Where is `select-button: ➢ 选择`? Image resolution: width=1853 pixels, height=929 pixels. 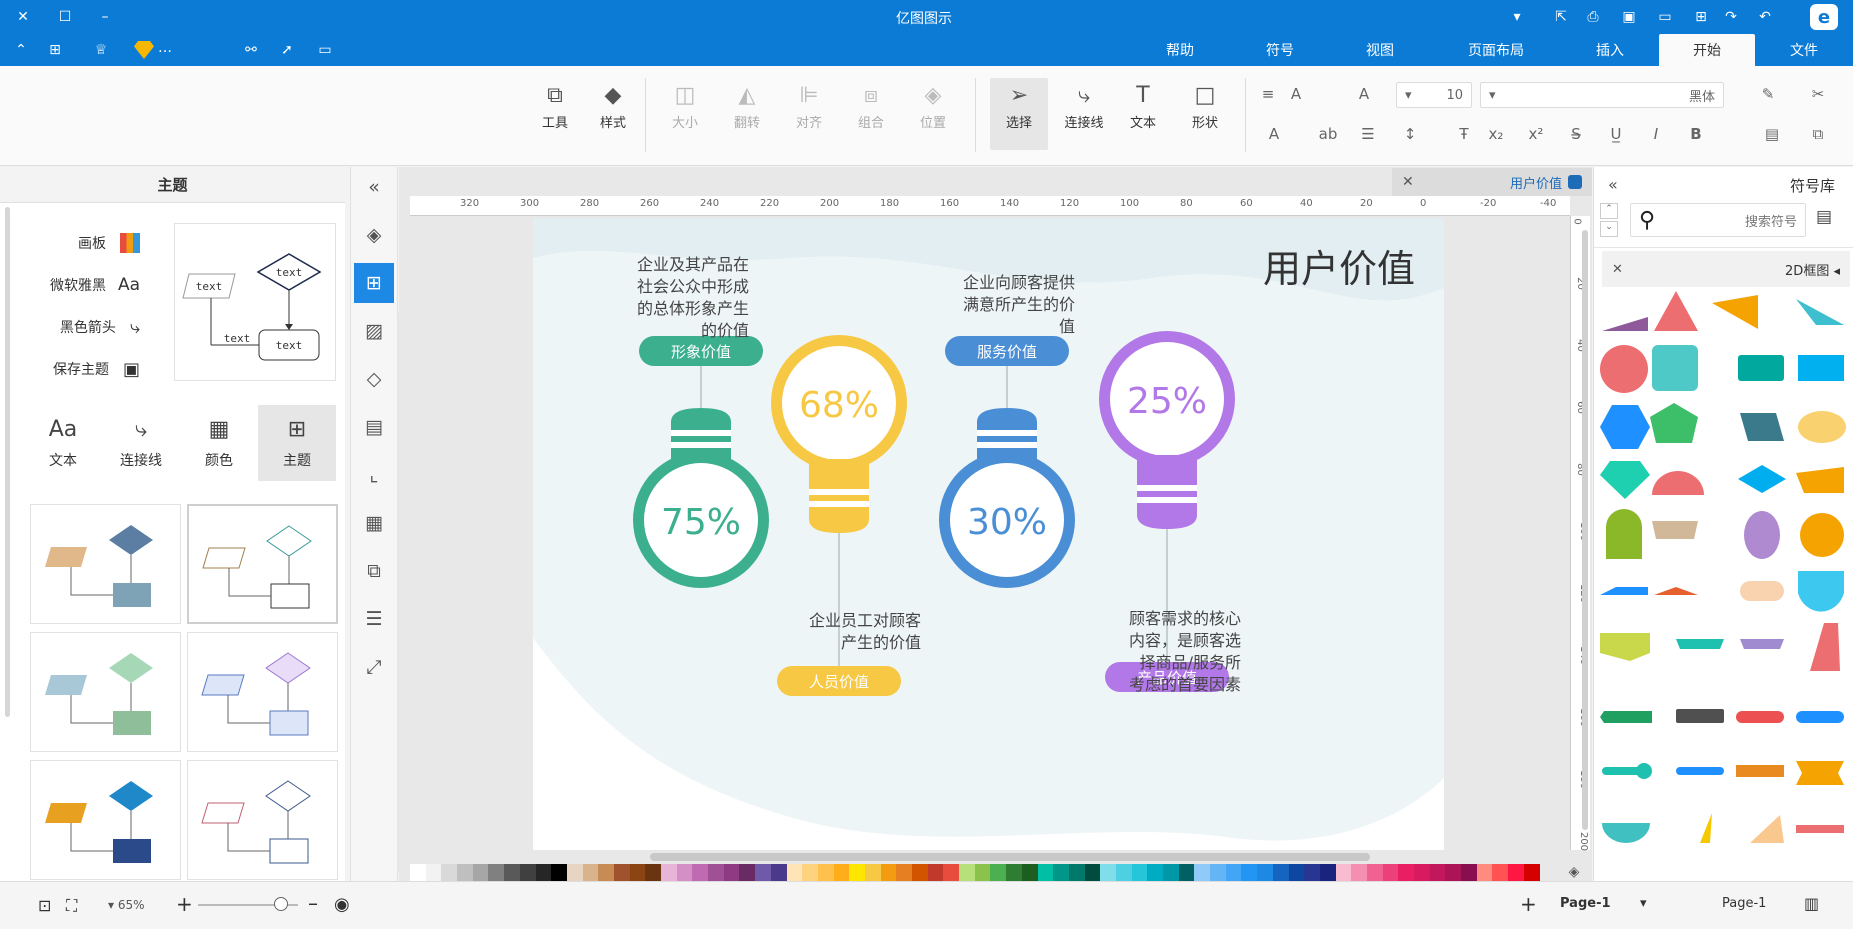
select-button: ➢ 选择 is located at coordinates (1019, 114).